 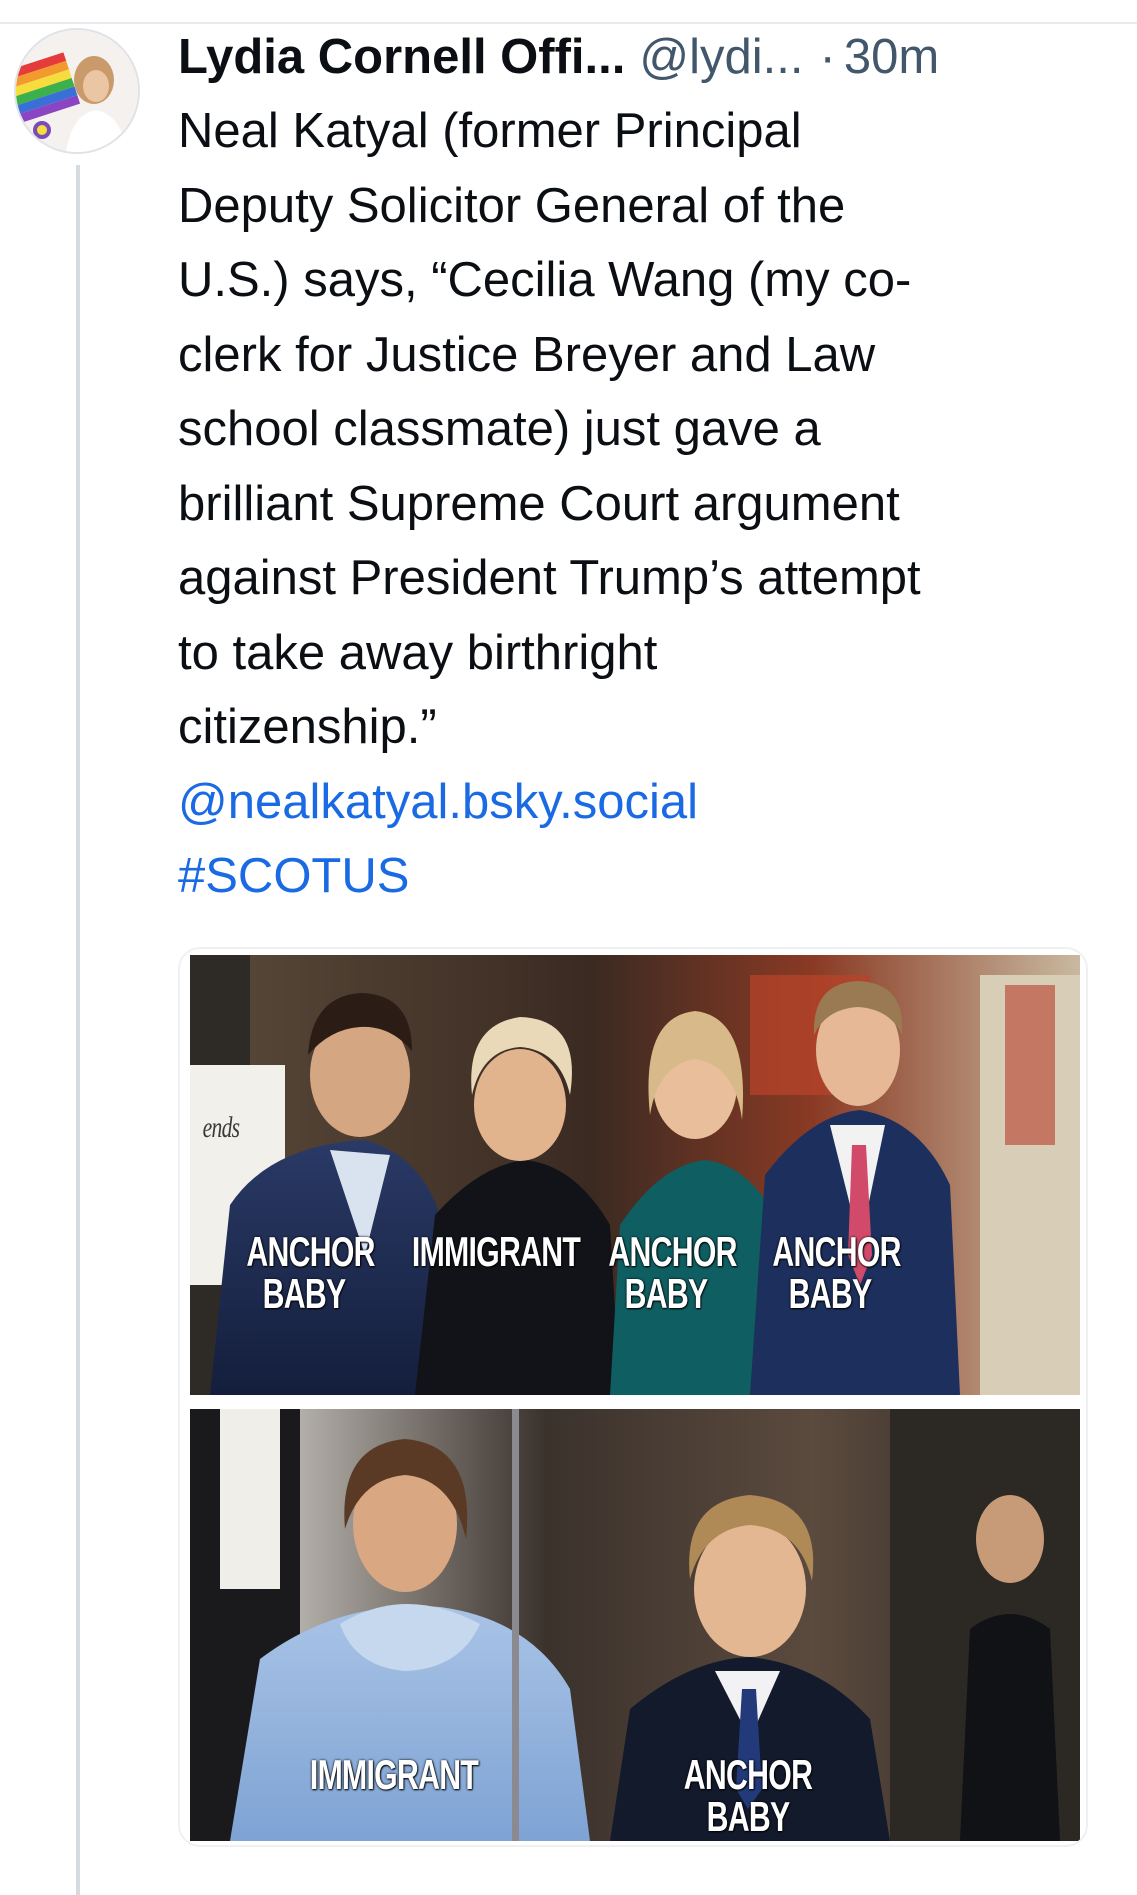 What do you see at coordinates (496, 1251) in the screenshot?
I see `top-caption-2: IMMIGRANT` at bounding box center [496, 1251].